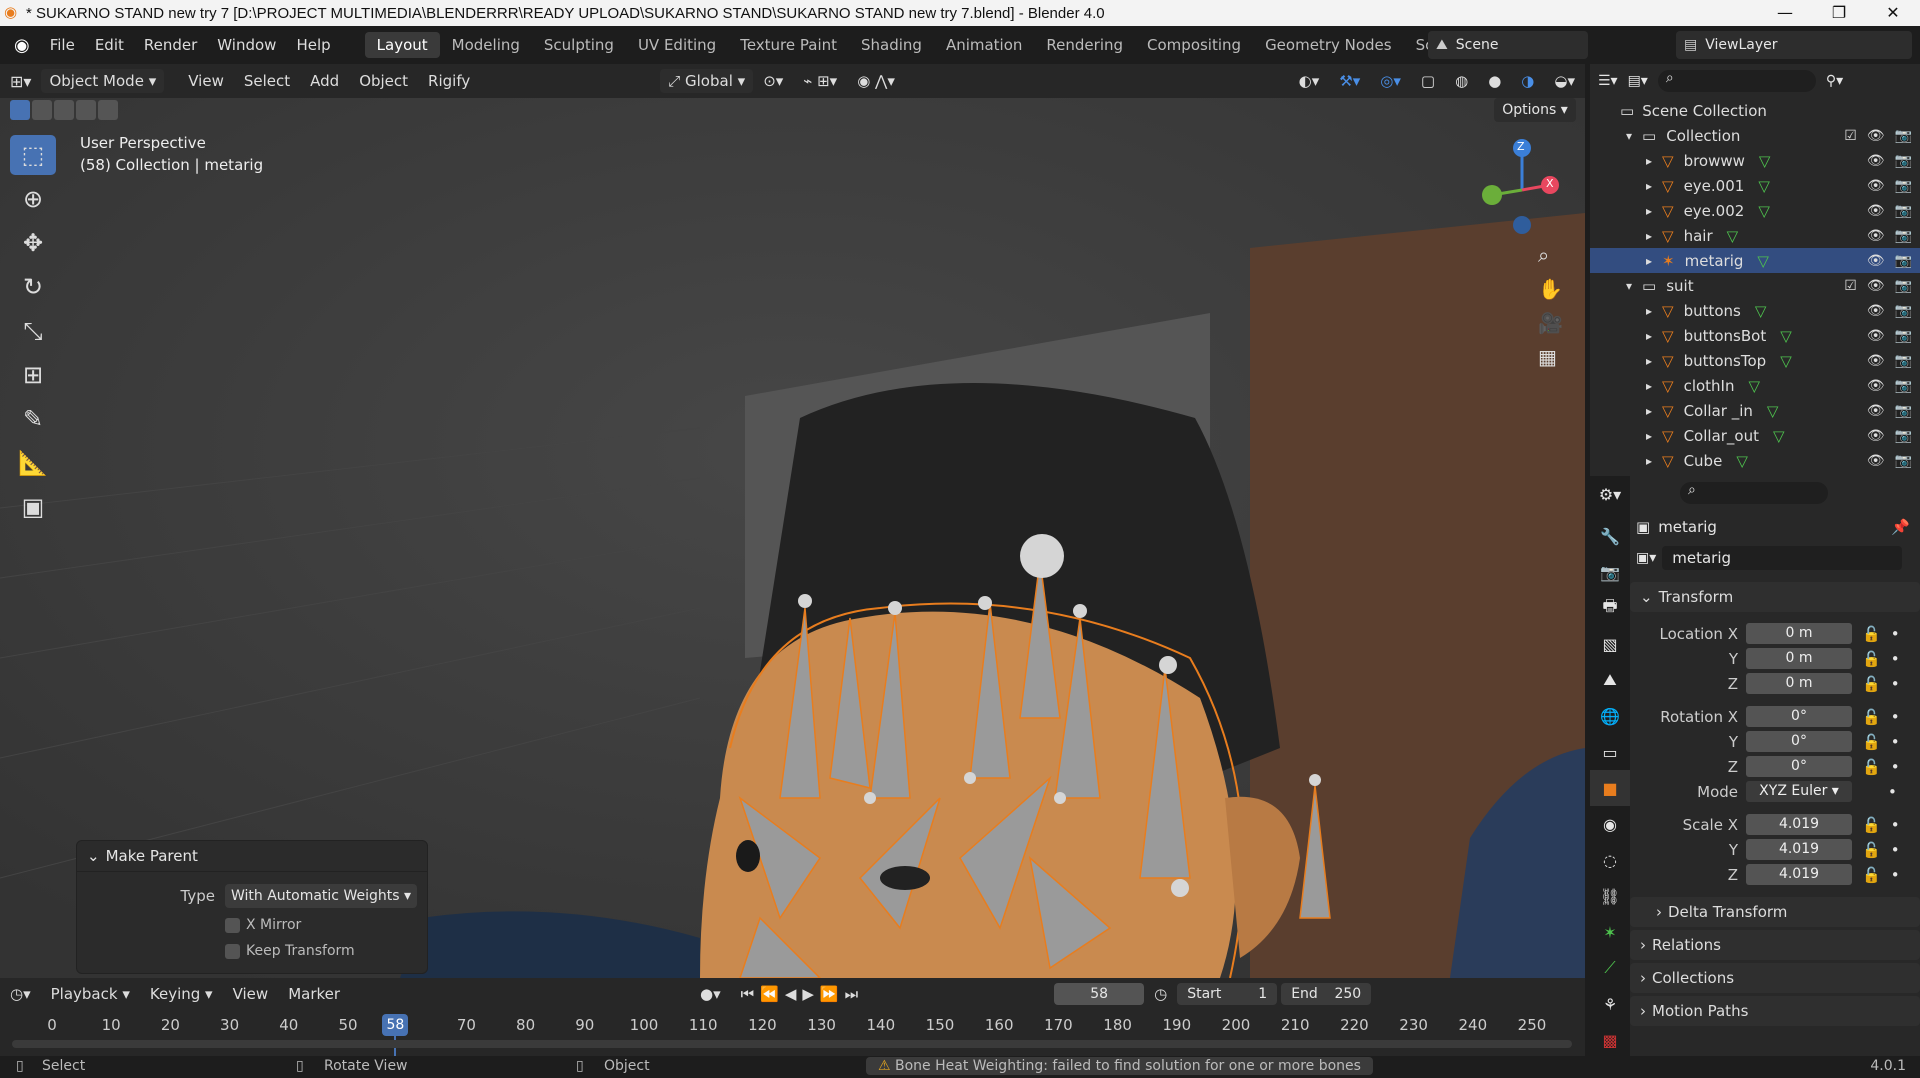 Image resolution: width=1920 pixels, height=1078 pixels. I want to click on location-z-field: 0 m, so click(1799, 683).